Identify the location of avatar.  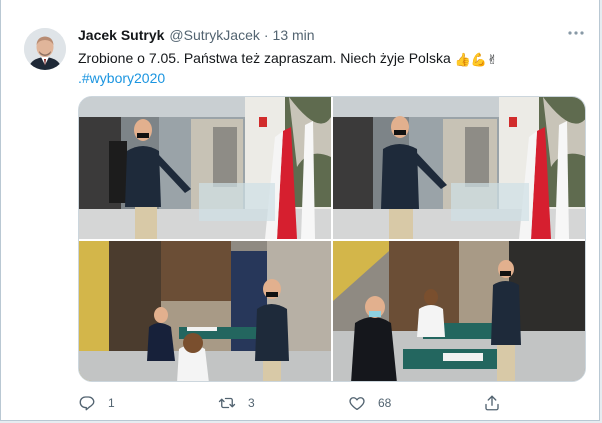
(45, 49).